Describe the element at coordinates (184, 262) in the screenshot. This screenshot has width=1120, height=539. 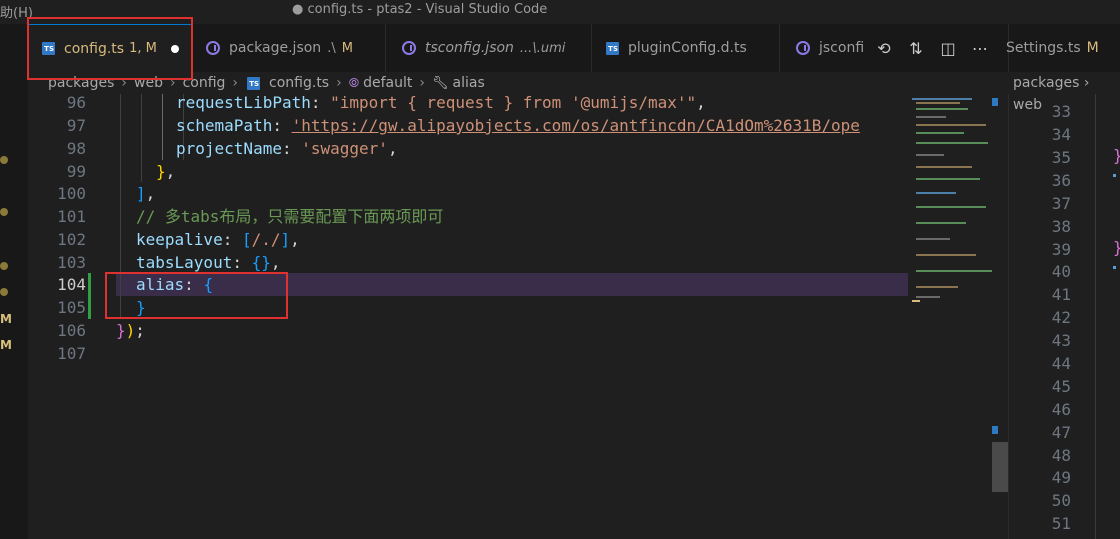
I see `code-key: tabsLayout` at that location.